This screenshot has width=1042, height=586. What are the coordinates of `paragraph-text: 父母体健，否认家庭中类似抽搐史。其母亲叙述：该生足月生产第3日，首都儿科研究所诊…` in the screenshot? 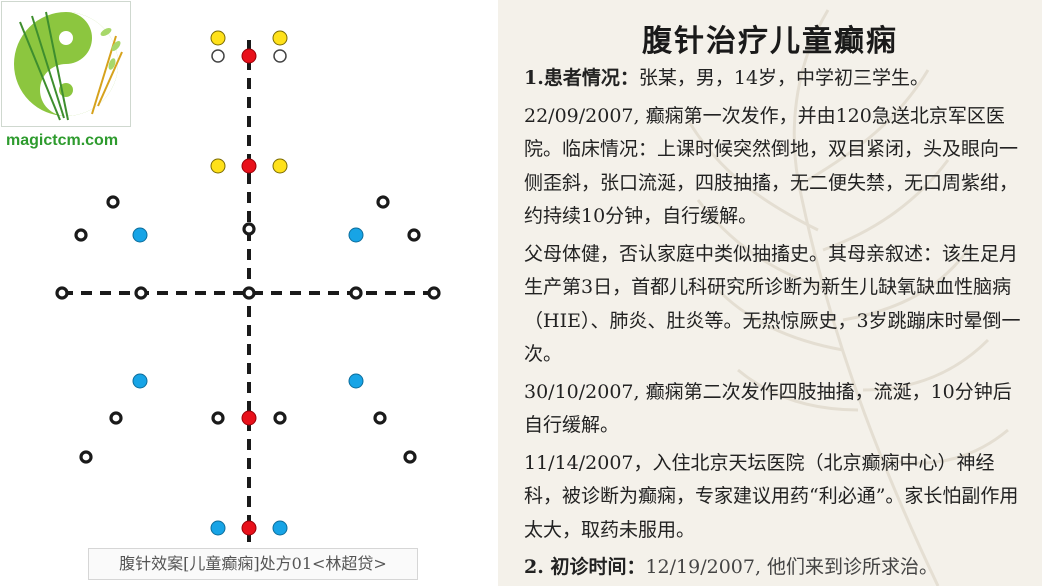 It's located at (772, 304).